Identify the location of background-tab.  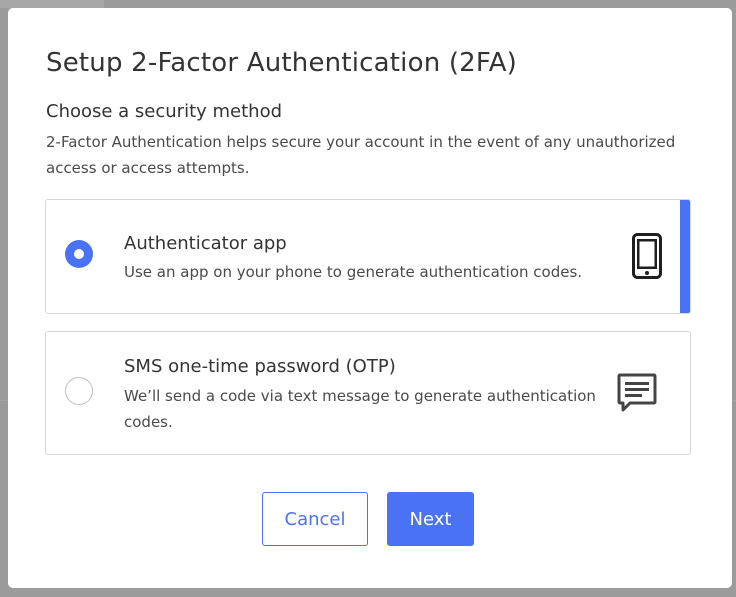
(52, 4).